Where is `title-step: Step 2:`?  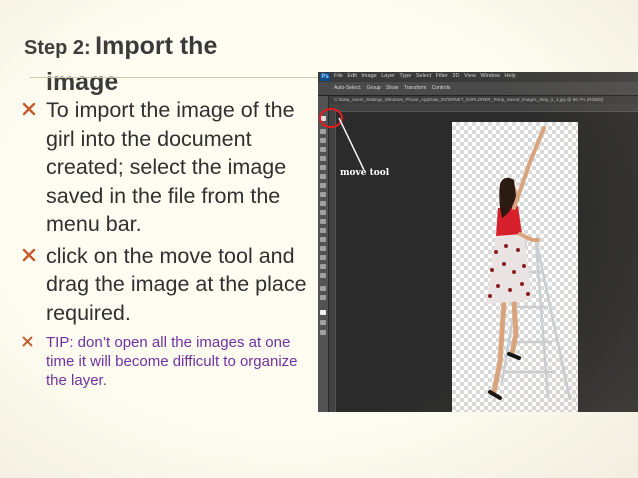 title-step: Step 2: is located at coordinates (57, 48).